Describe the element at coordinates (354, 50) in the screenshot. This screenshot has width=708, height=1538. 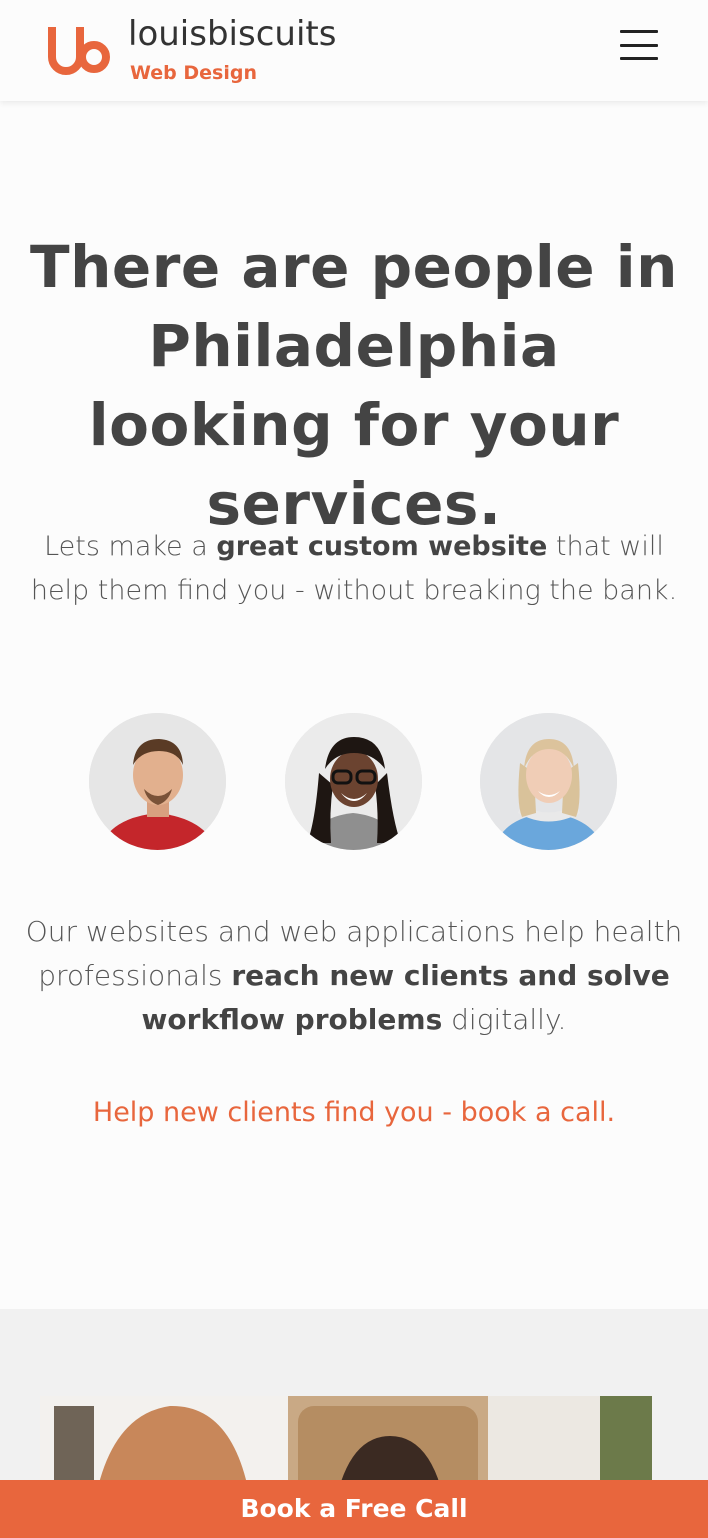
I see `site-header: louisbiscuits Web Design` at that location.